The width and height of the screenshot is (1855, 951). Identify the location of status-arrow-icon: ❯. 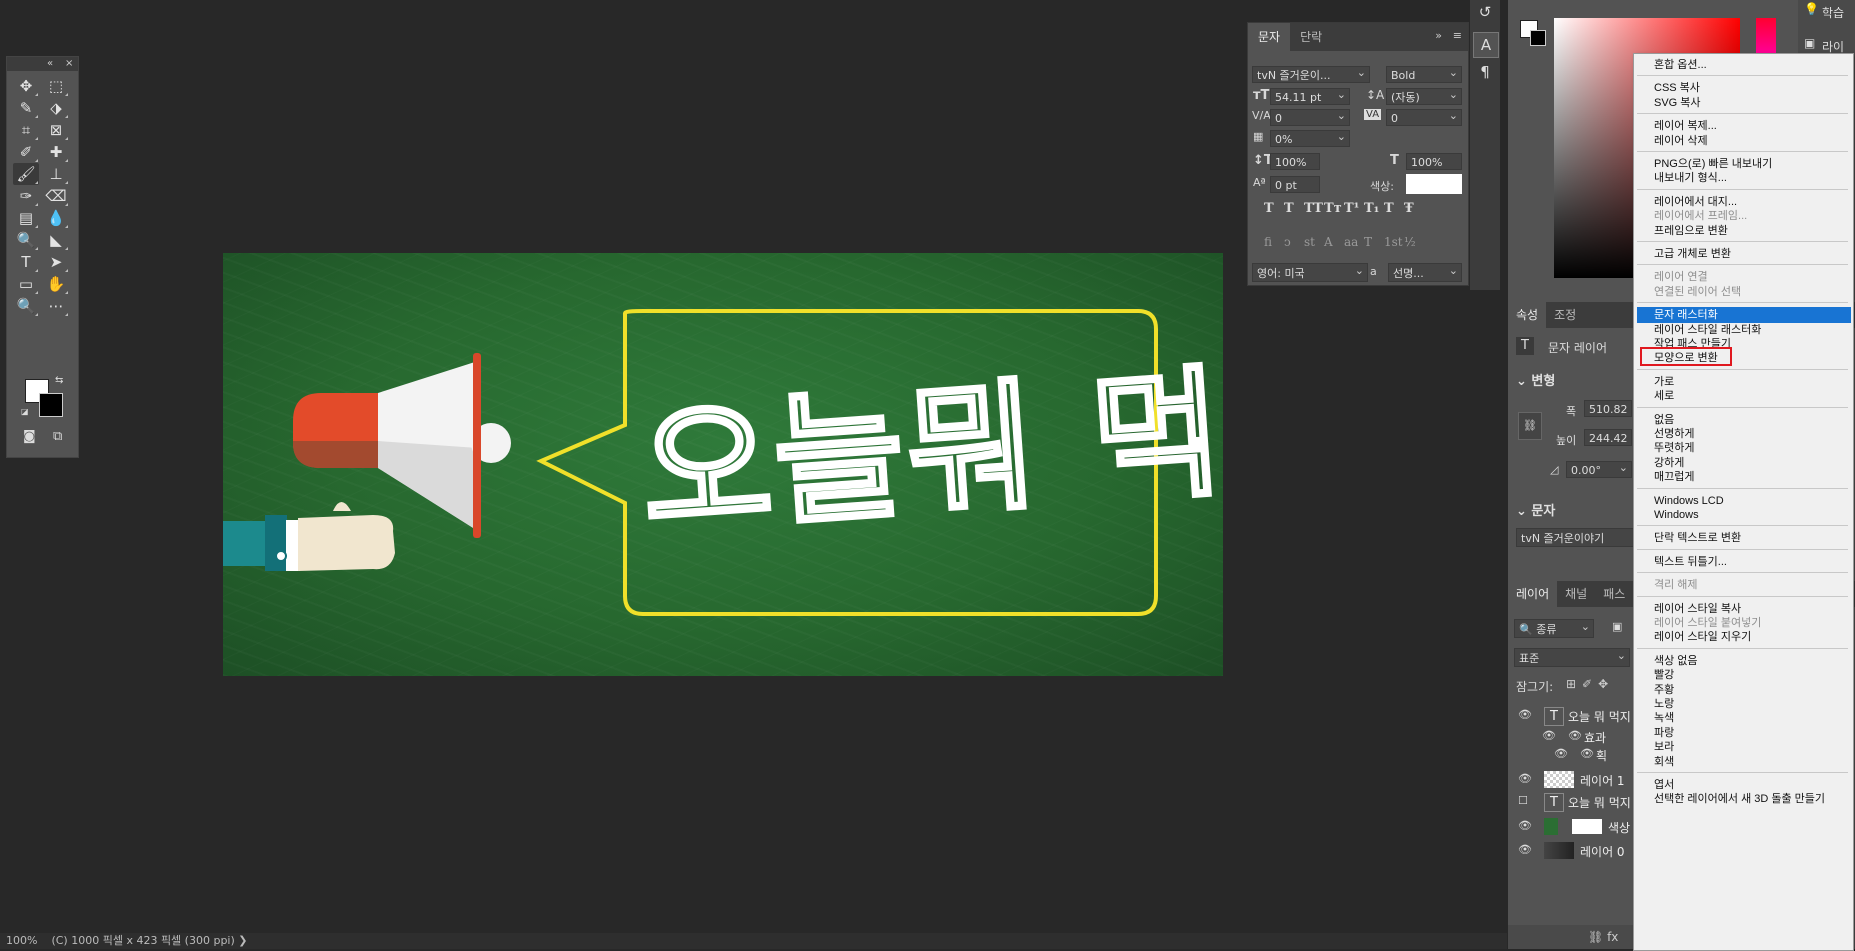
(242, 940).